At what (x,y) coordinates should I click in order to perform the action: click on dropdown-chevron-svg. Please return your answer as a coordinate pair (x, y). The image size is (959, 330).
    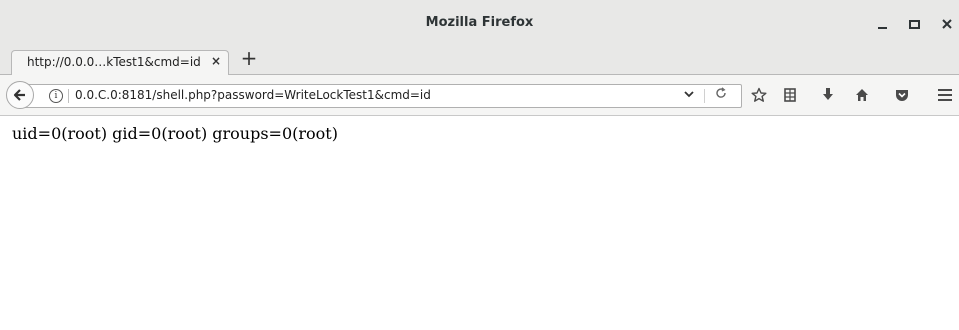
    Looking at the image, I should click on (689, 94).